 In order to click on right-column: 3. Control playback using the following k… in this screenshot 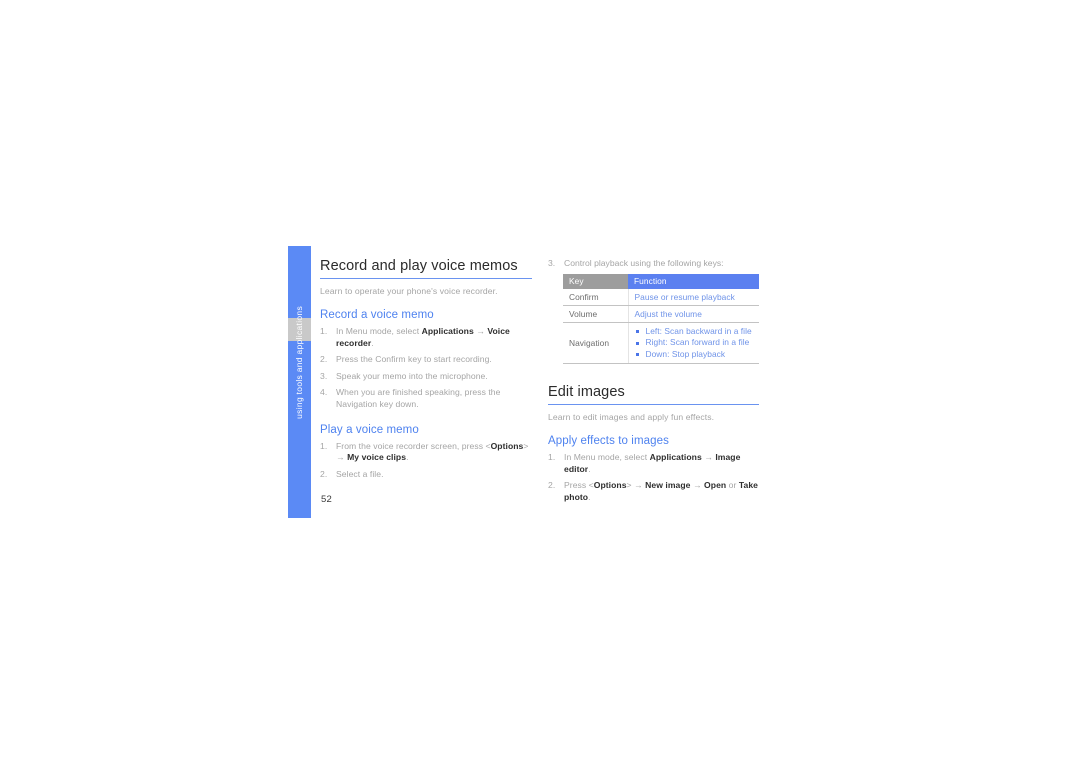, I will do `click(653, 383)`.